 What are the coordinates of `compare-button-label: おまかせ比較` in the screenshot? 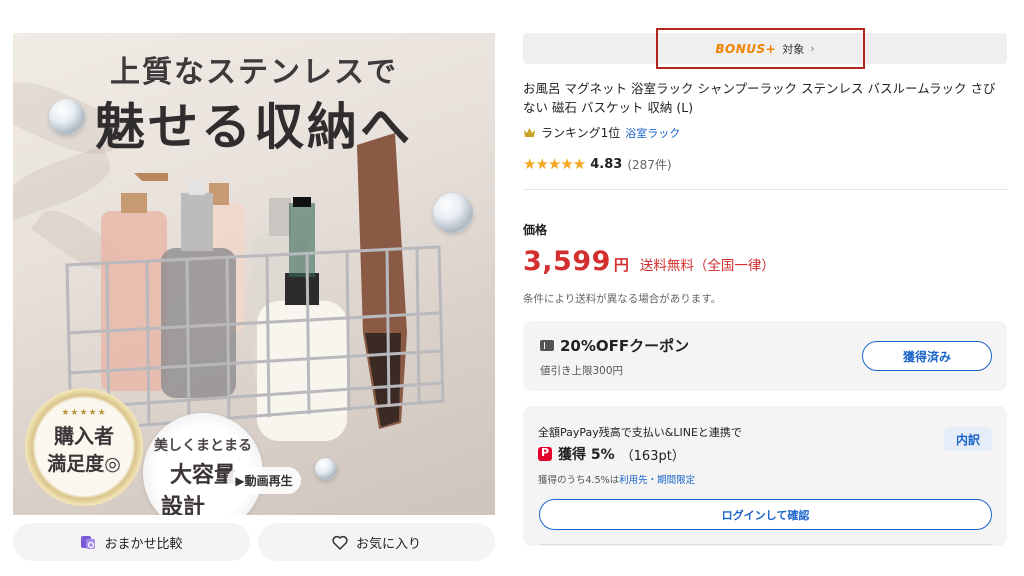 It's located at (143, 544).